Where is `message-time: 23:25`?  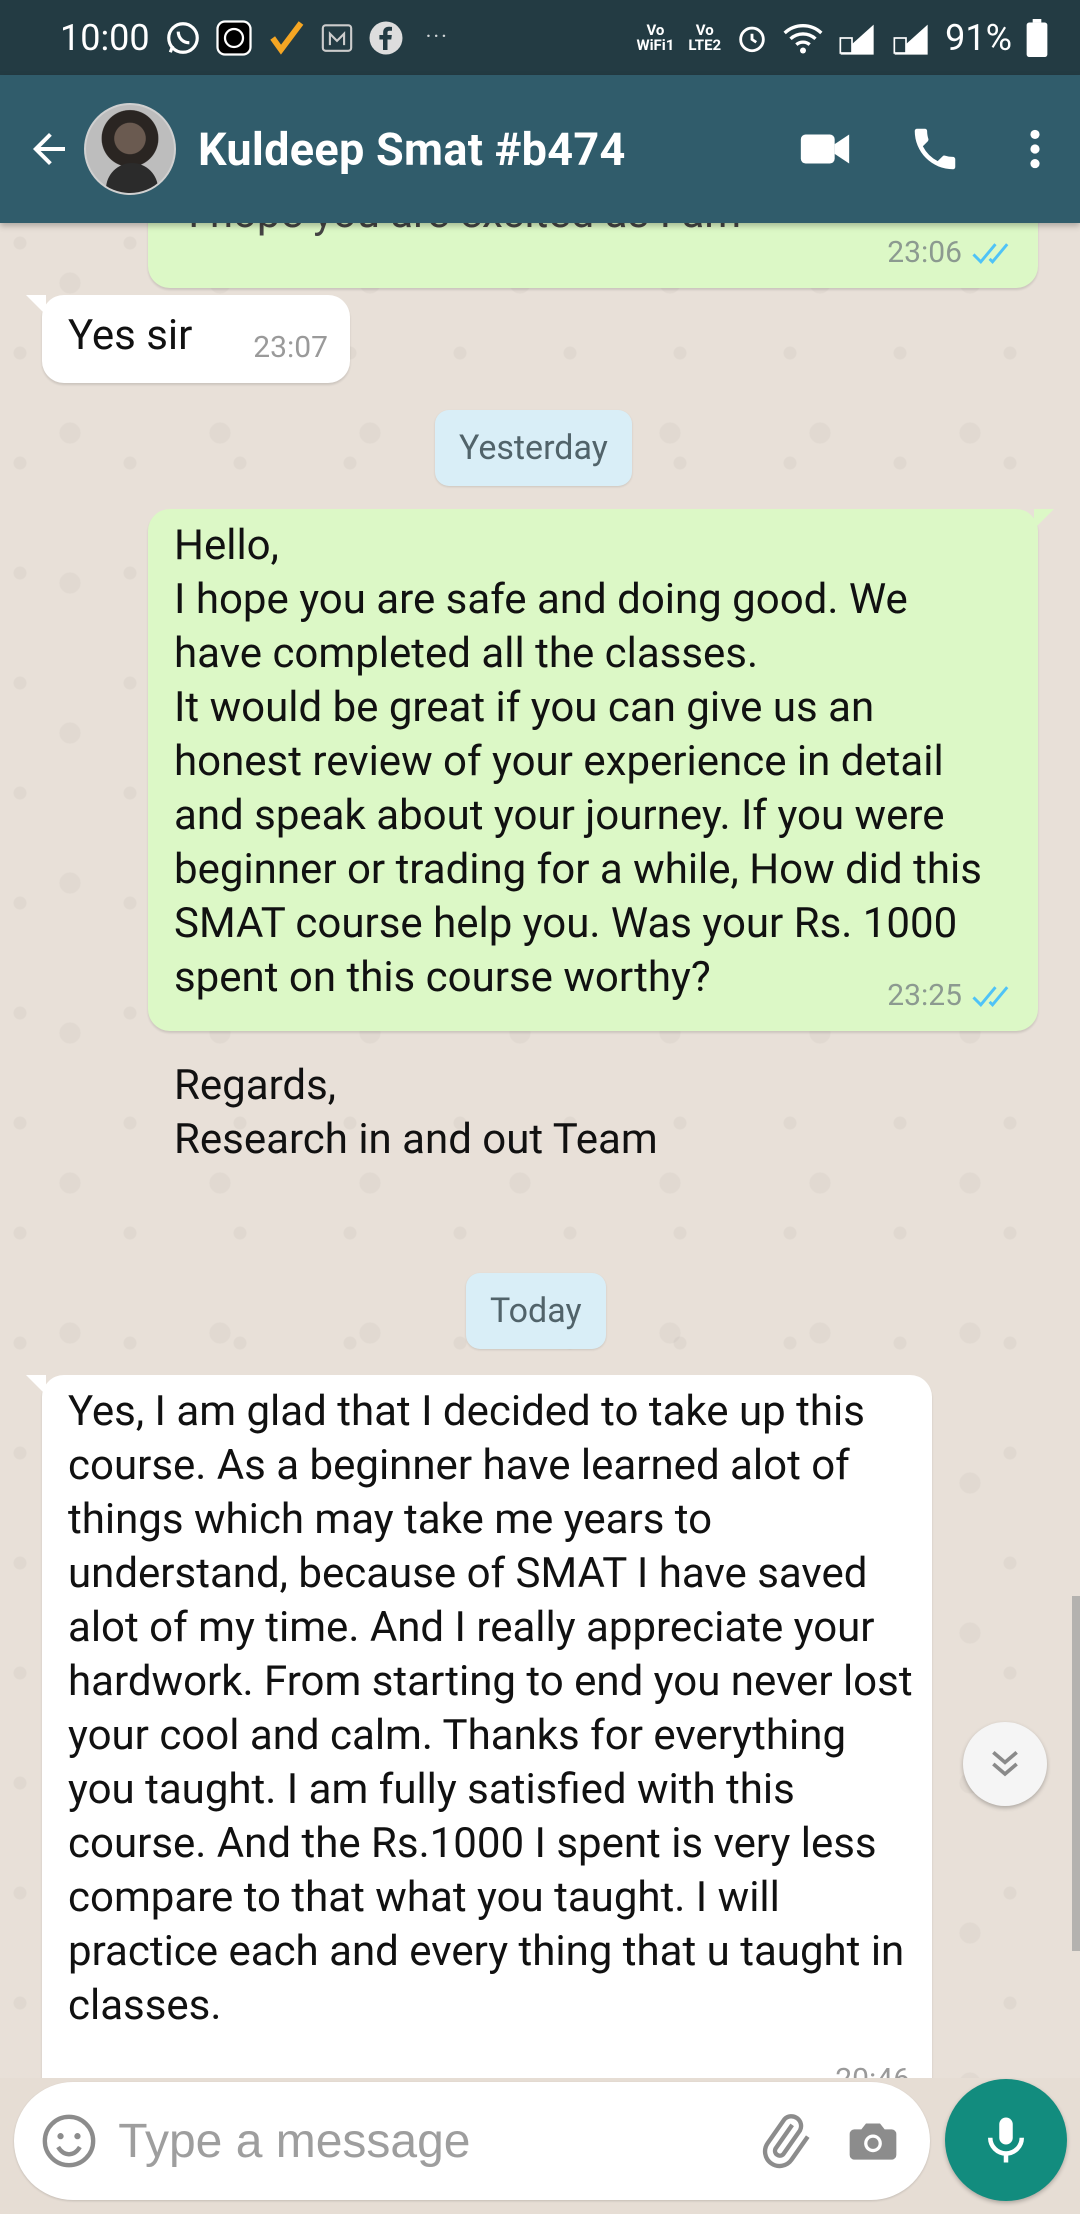
message-time: 23:25 is located at coordinates (924, 995).